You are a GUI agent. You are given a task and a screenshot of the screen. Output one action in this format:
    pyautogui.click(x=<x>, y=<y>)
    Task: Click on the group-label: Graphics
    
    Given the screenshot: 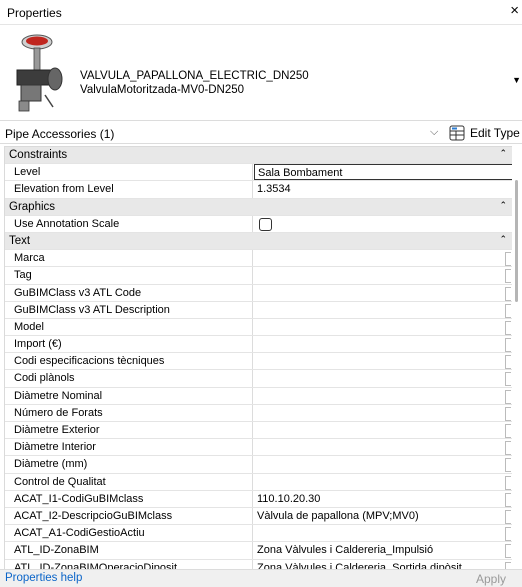 What is the action you would take?
    pyautogui.click(x=32, y=206)
    